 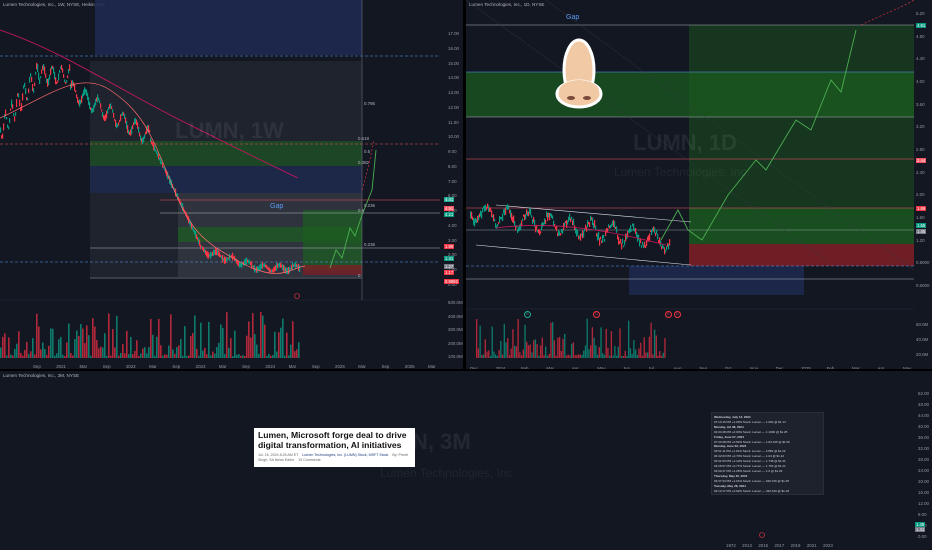 What do you see at coordinates (729, 426) in the screenshot?
I see `trade-row: Monday, Jul 08, 2024` at bounding box center [729, 426].